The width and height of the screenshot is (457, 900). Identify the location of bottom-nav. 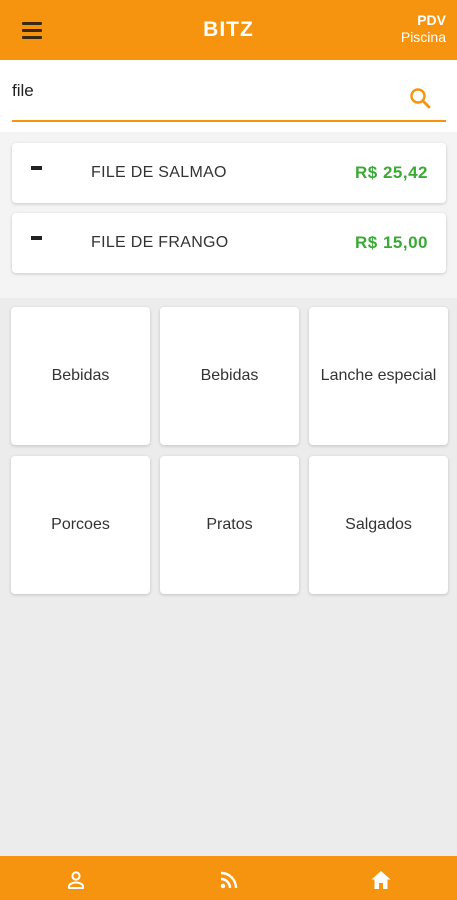
(228, 878).